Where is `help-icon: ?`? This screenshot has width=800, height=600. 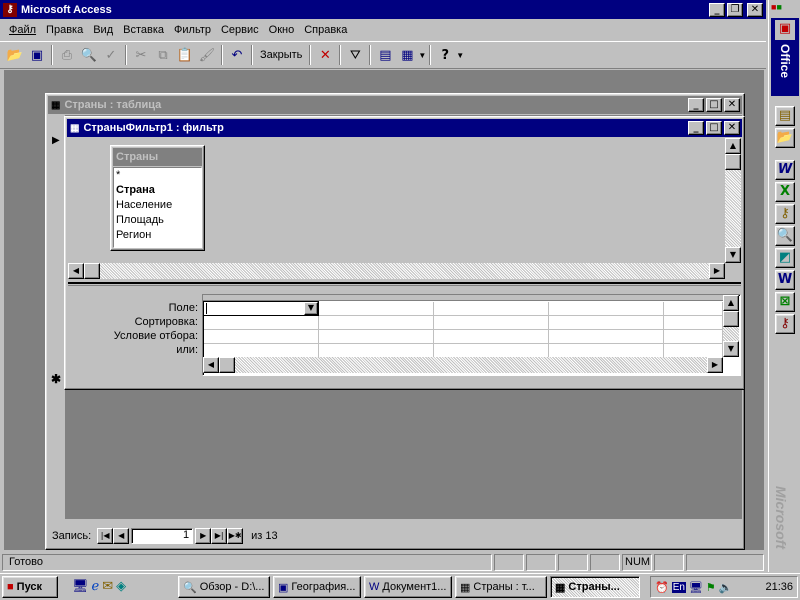 help-icon: ? is located at coordinates (445, 55).